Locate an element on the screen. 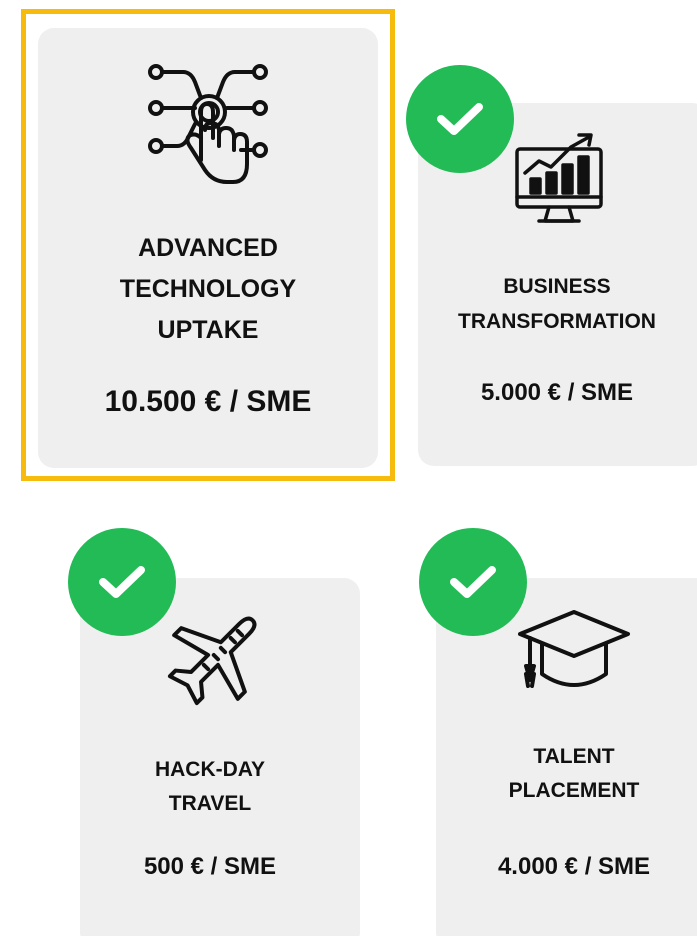  card-title: BUSINESS TRANSFORMATION is located at coordinates (557, 304).